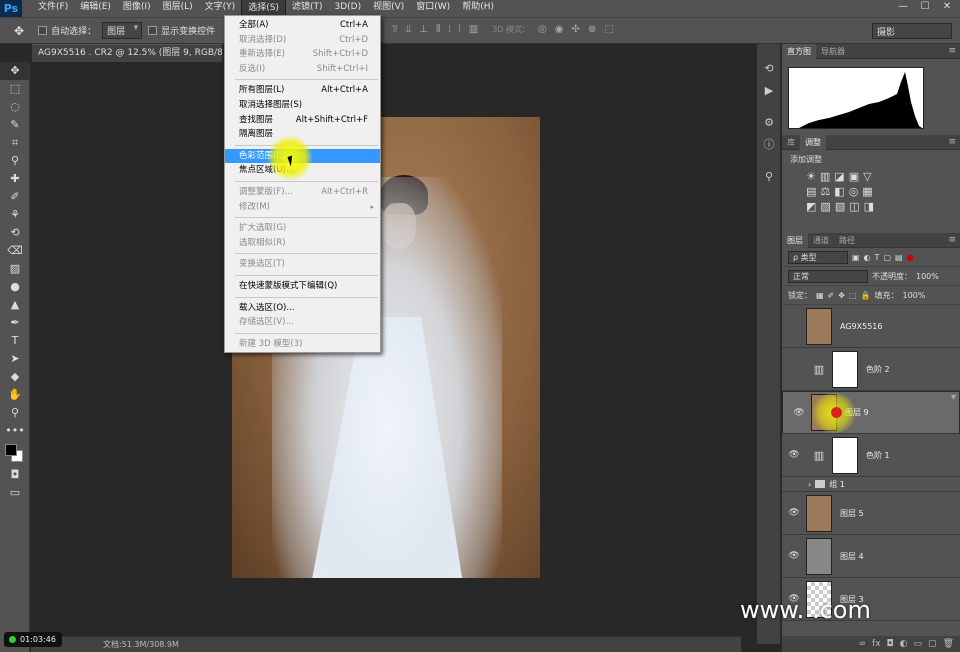 This screenshot has width=960, height=652. What do you see at coordinates (869, 206) in the screenshot?
I see `selective-color-icon: ◨` at bounding box center [869, 206].